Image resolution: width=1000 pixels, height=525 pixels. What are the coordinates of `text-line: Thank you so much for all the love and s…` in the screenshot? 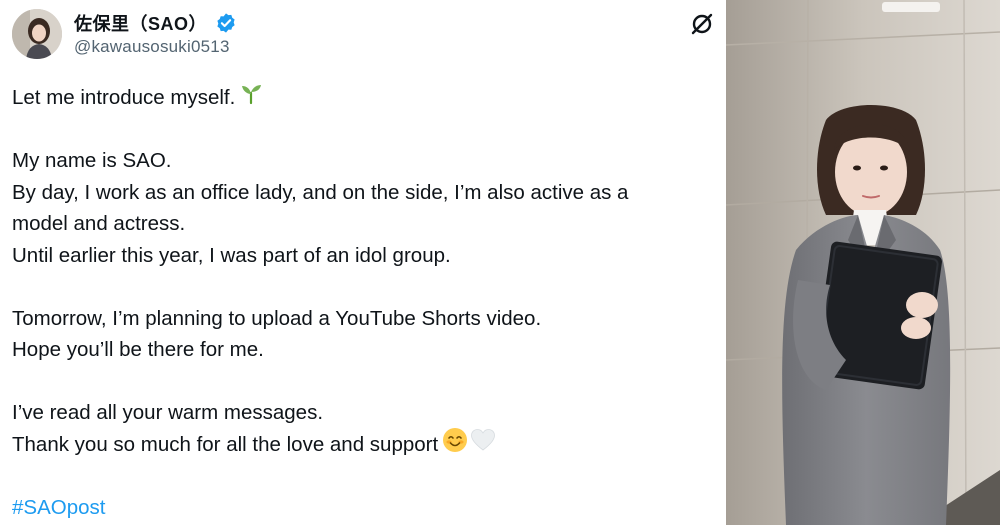 It's located at (362, 445).